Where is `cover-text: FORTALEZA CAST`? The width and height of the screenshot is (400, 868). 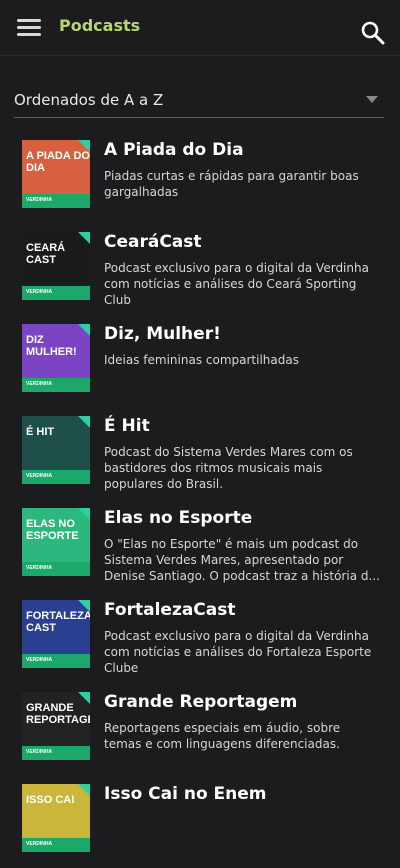 cover-text: FORTALEZA CAST is located at coordinates (58, 622).